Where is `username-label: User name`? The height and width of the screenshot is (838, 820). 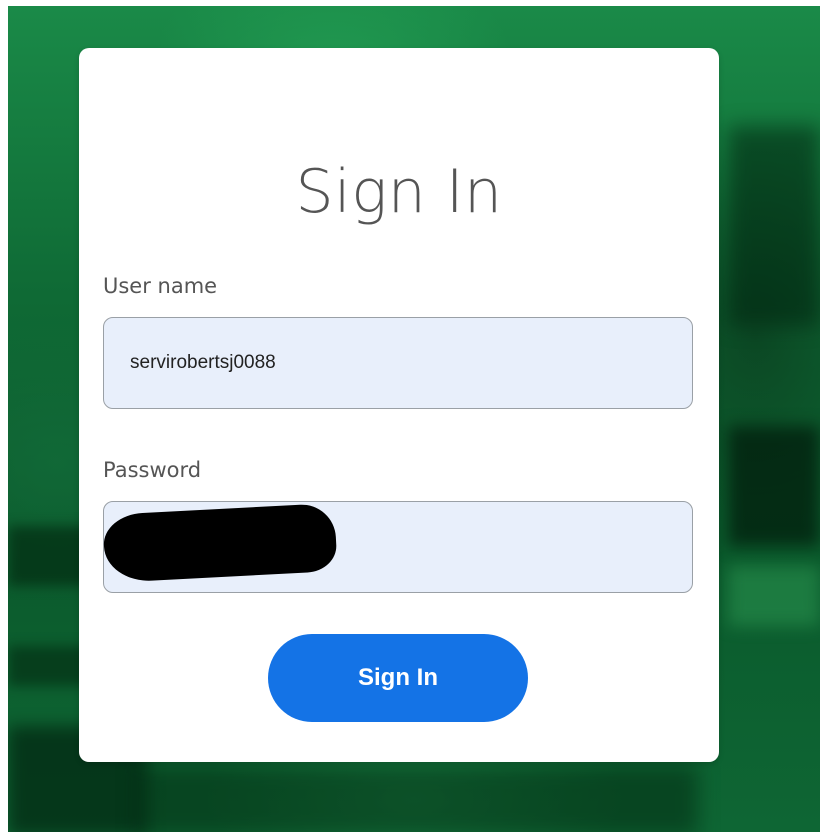 username-label: User name is located at coordinates (160, 286).